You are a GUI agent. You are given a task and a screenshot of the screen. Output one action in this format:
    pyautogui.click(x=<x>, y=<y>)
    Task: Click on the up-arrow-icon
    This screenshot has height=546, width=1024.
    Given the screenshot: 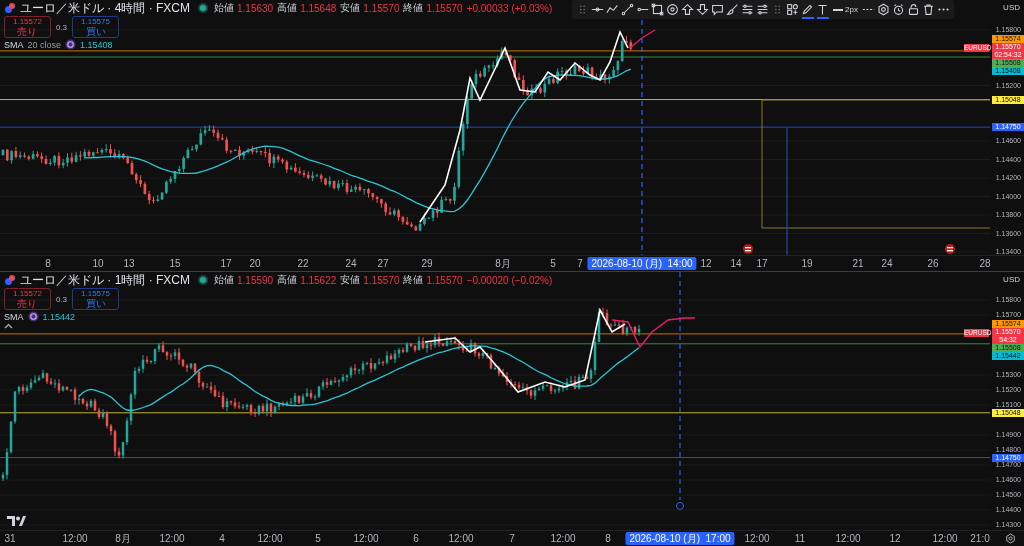 What is the action you would take?
    pyautogui.click(x=687, y=9)
    